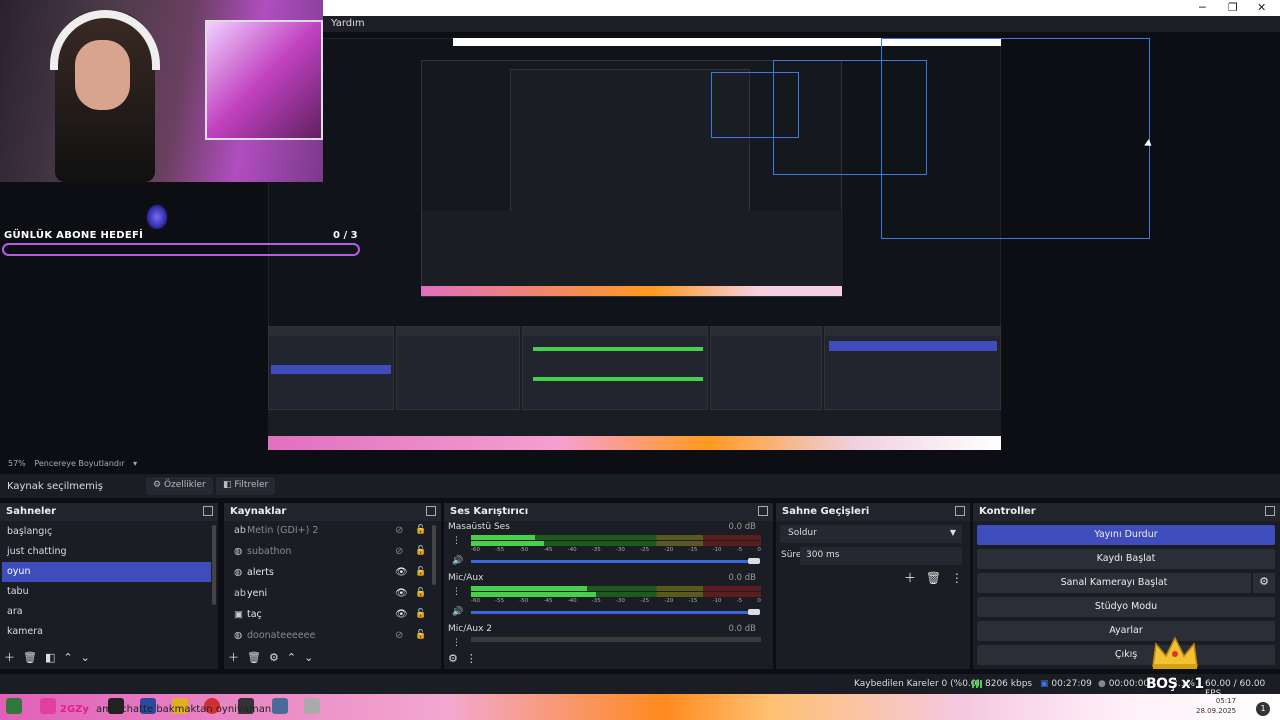 Image resolution: width=1280 pixels, height=720 pixels. What do you see at coordinates (330, 616) in the screenshot?
I see `source-item: ▣ taç 👁 🔓` at bounding box center [330, 616].